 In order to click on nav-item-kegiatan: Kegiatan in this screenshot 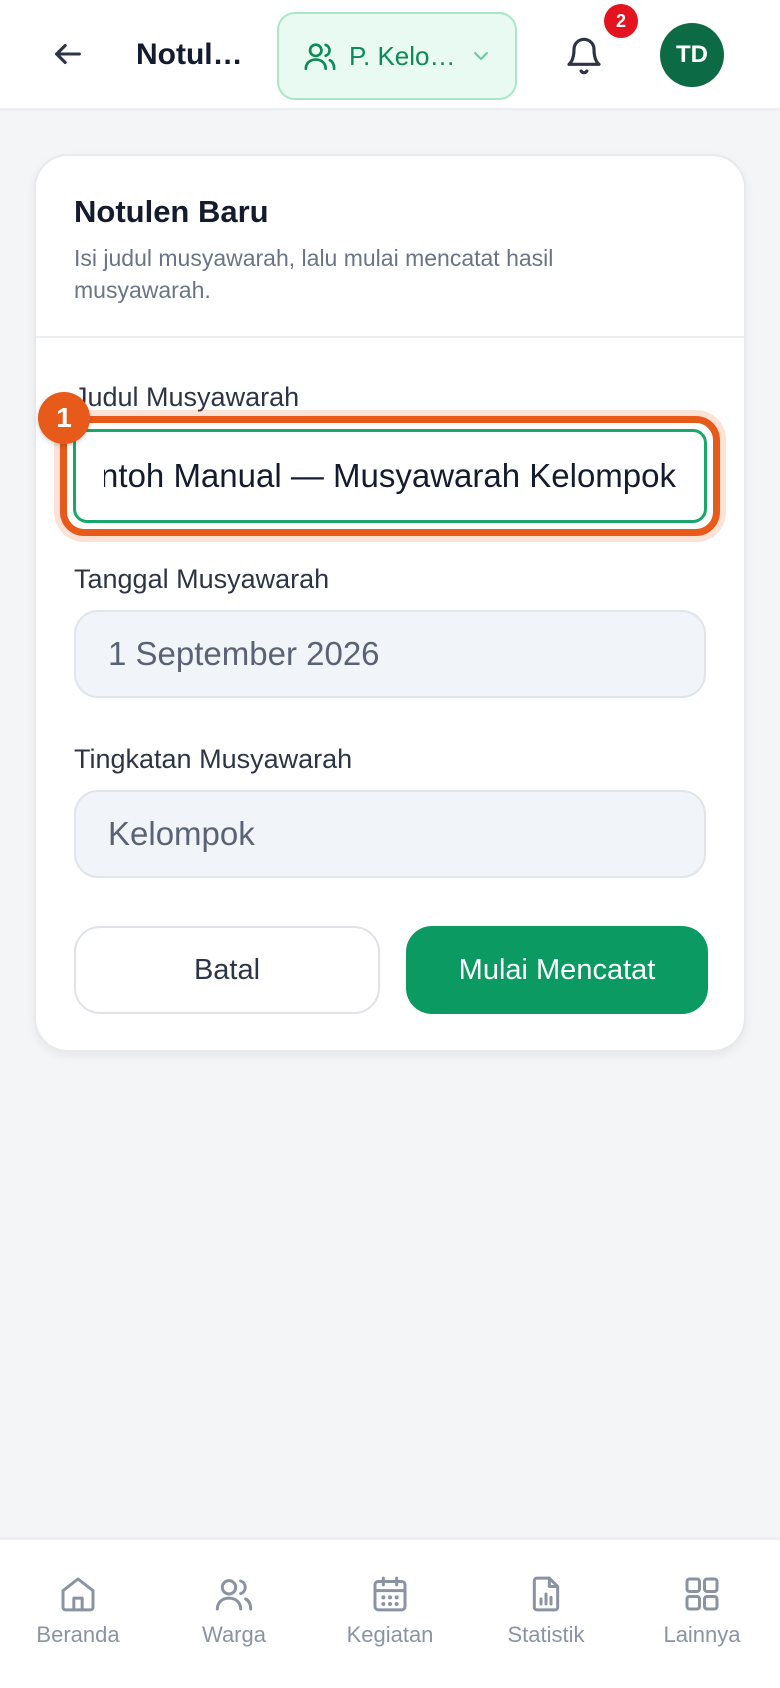, I will do `click(390, 1611)`.